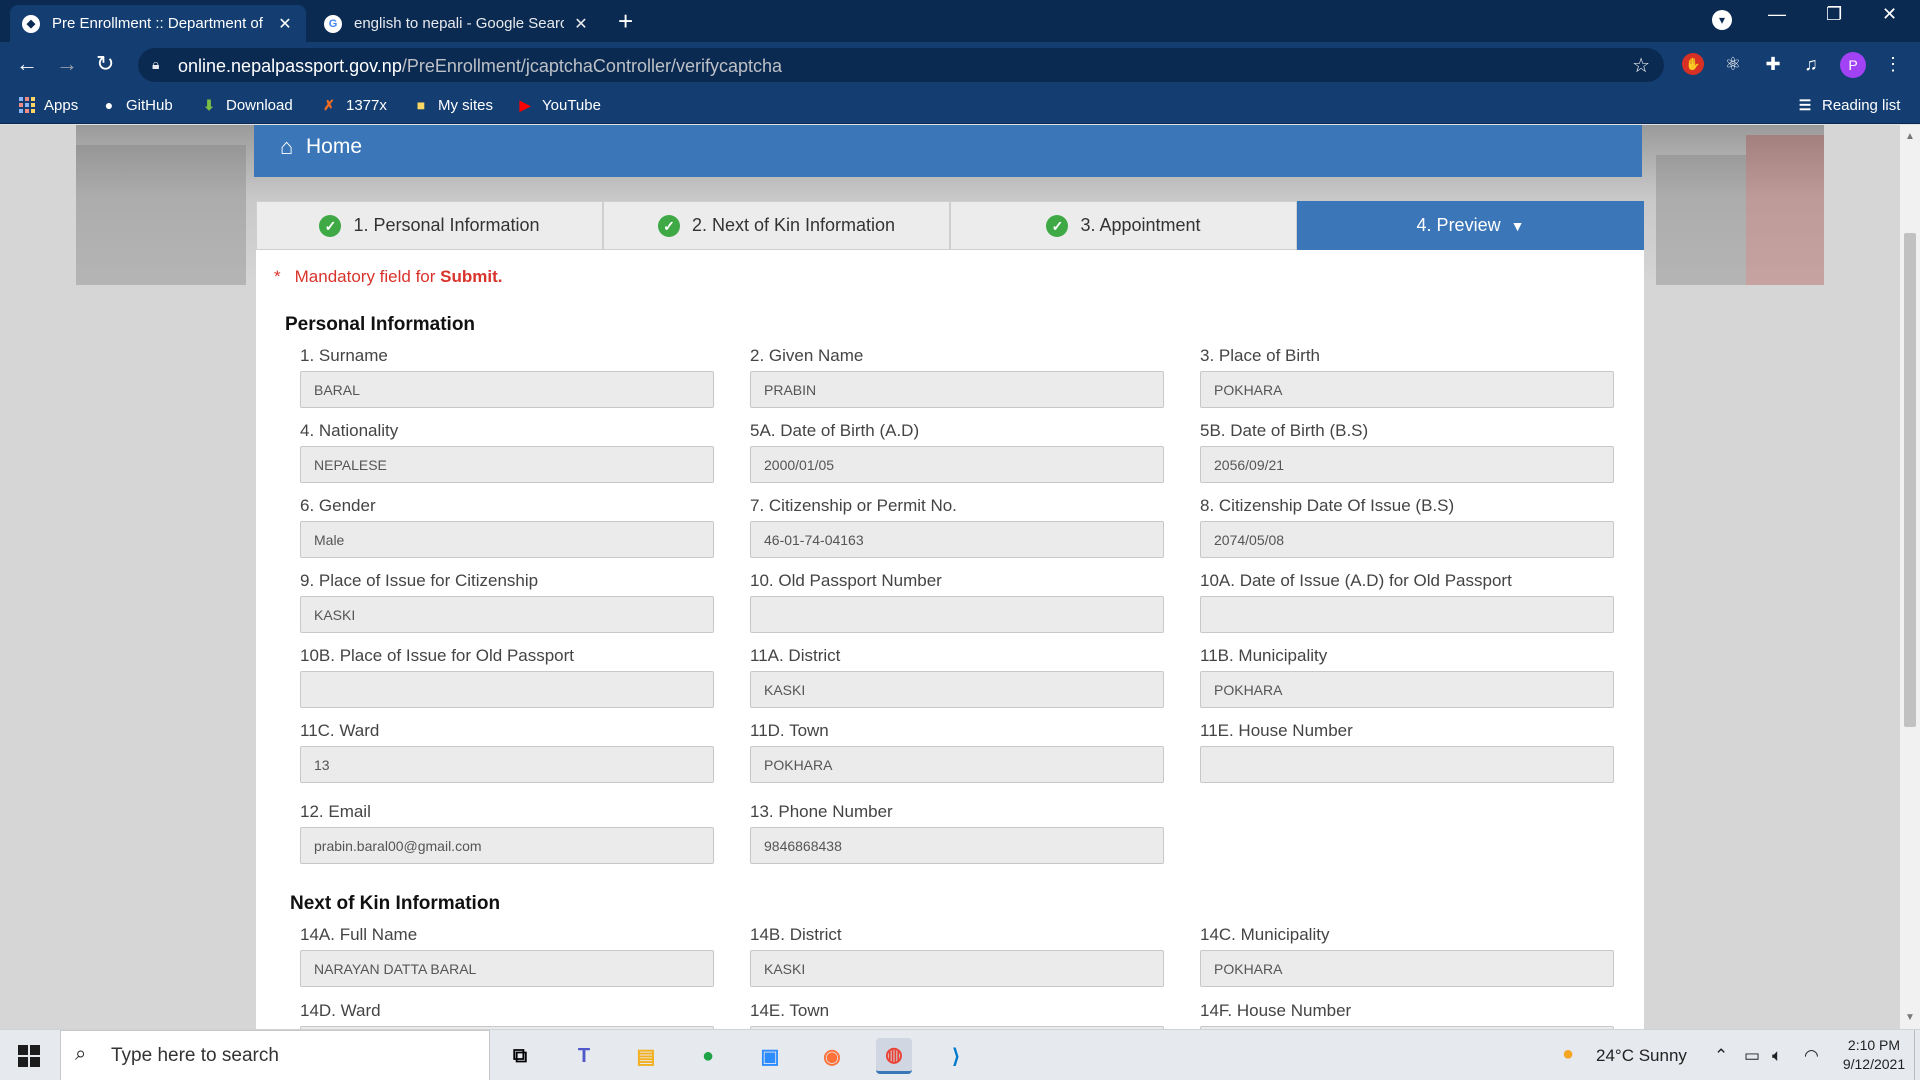 This screenshot has width=1920, height=1080. What do you see at coordinates (520, 1056) in the screenshot?
I see `task-view-icon: ⧉` at bounding box center [520, 1056].